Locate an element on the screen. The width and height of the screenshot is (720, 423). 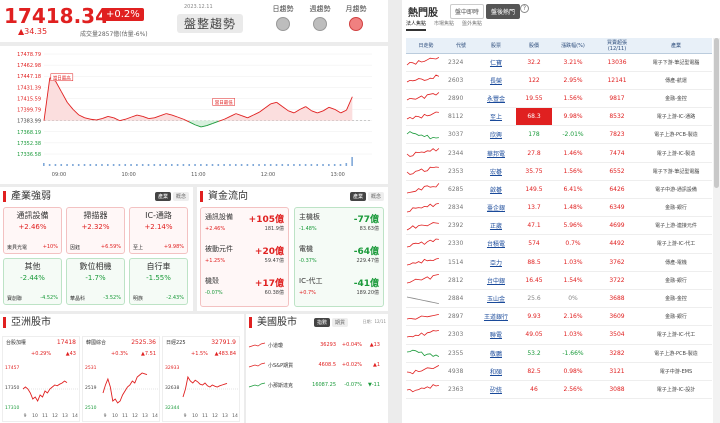
stock-name-link: 啟碁 is located at coordinates (496, 190).